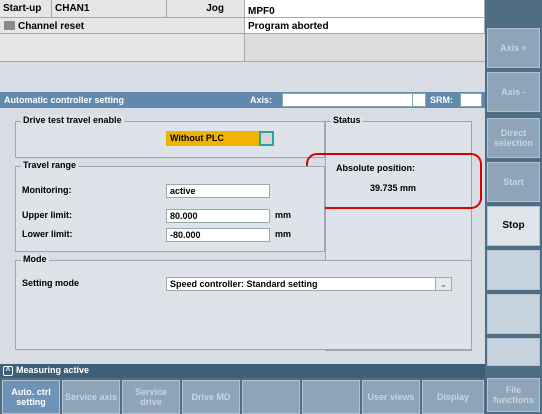  What do you see at coordinates (47, 190) in the screenshot?
I see `monitoring-label: Monitoring:` at bounding box center [47, 190].